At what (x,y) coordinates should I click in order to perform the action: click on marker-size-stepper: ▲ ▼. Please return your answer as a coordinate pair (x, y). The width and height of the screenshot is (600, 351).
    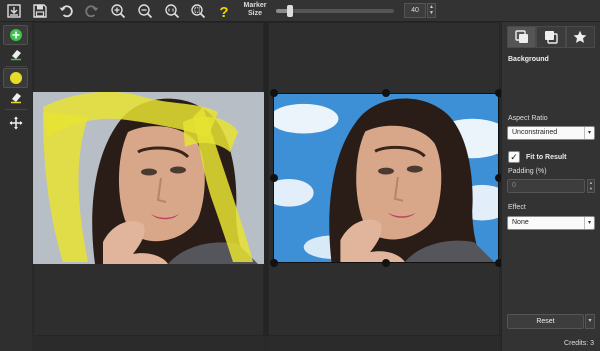
    Looking at the image, I should click on (431, 10).